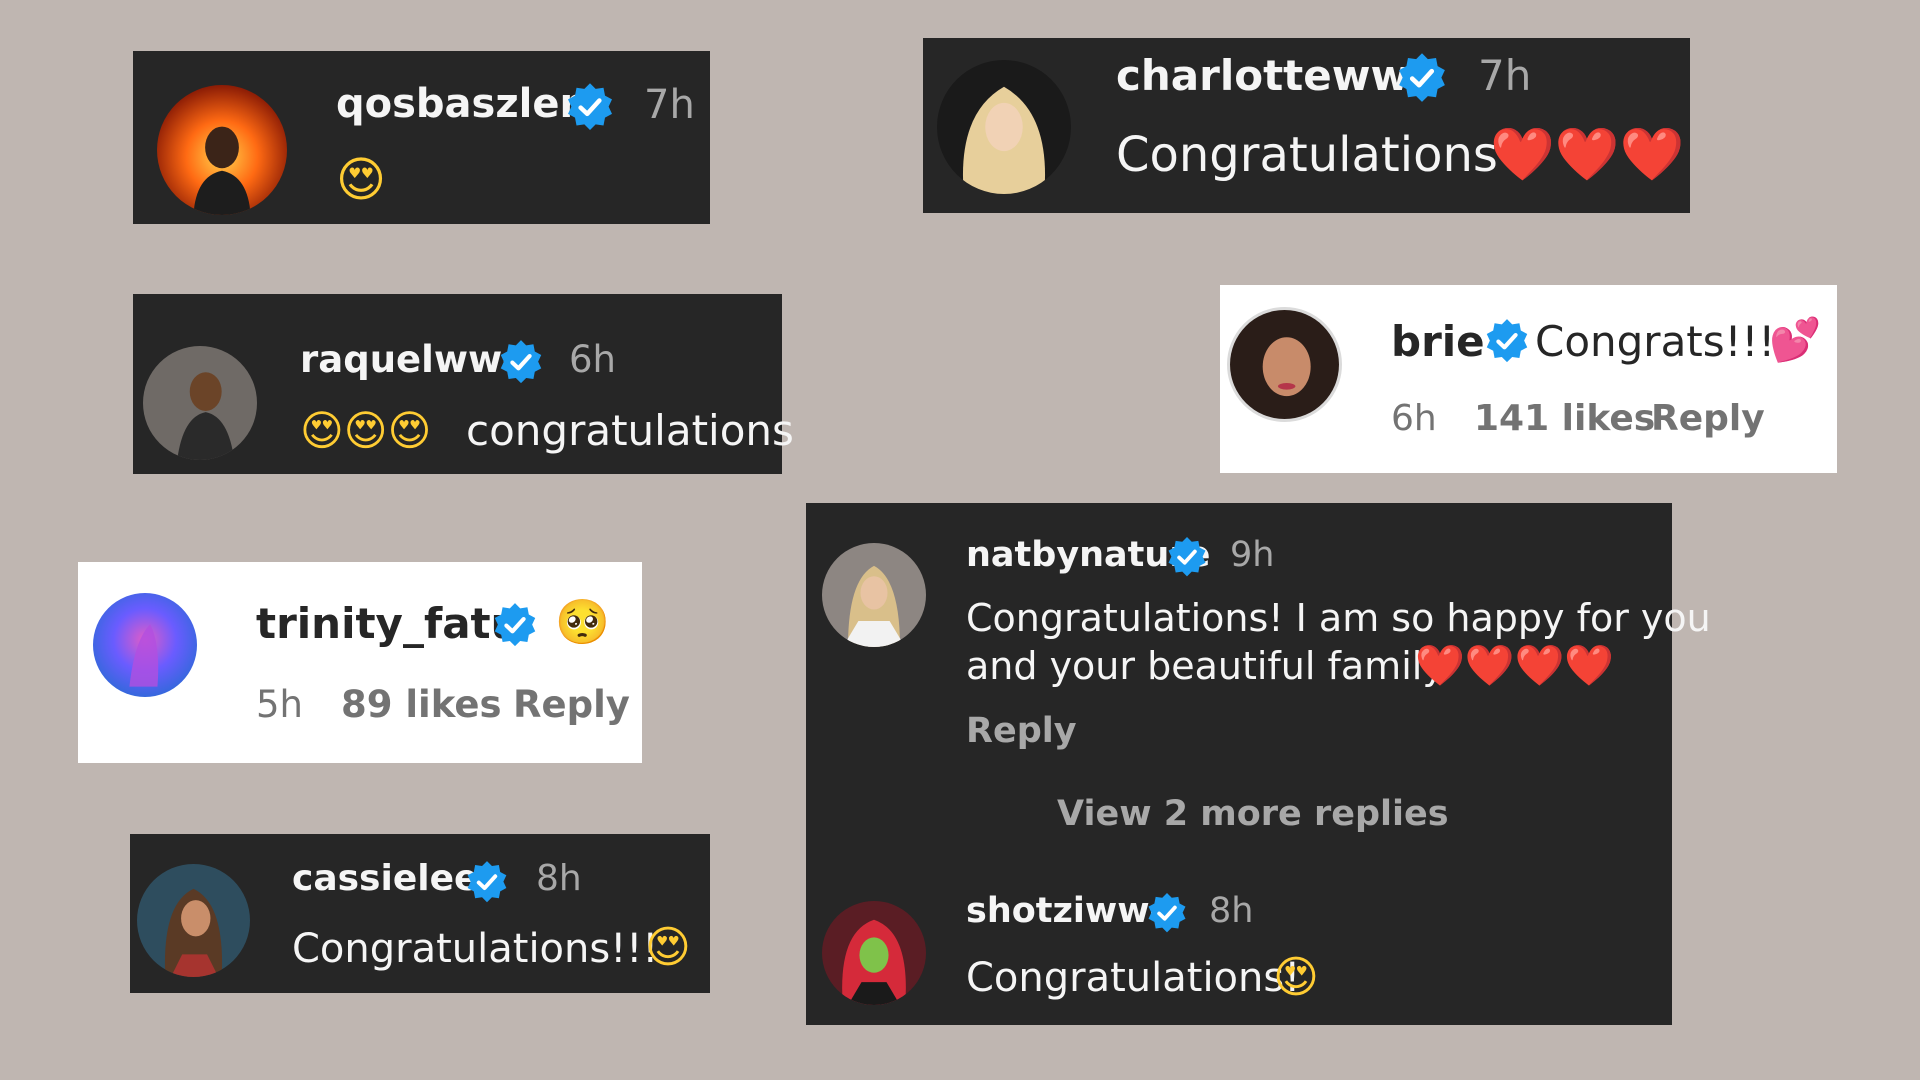 This screenshot has height=1080, width=1920. I want to click on username: cassielee, so click(385, 878).